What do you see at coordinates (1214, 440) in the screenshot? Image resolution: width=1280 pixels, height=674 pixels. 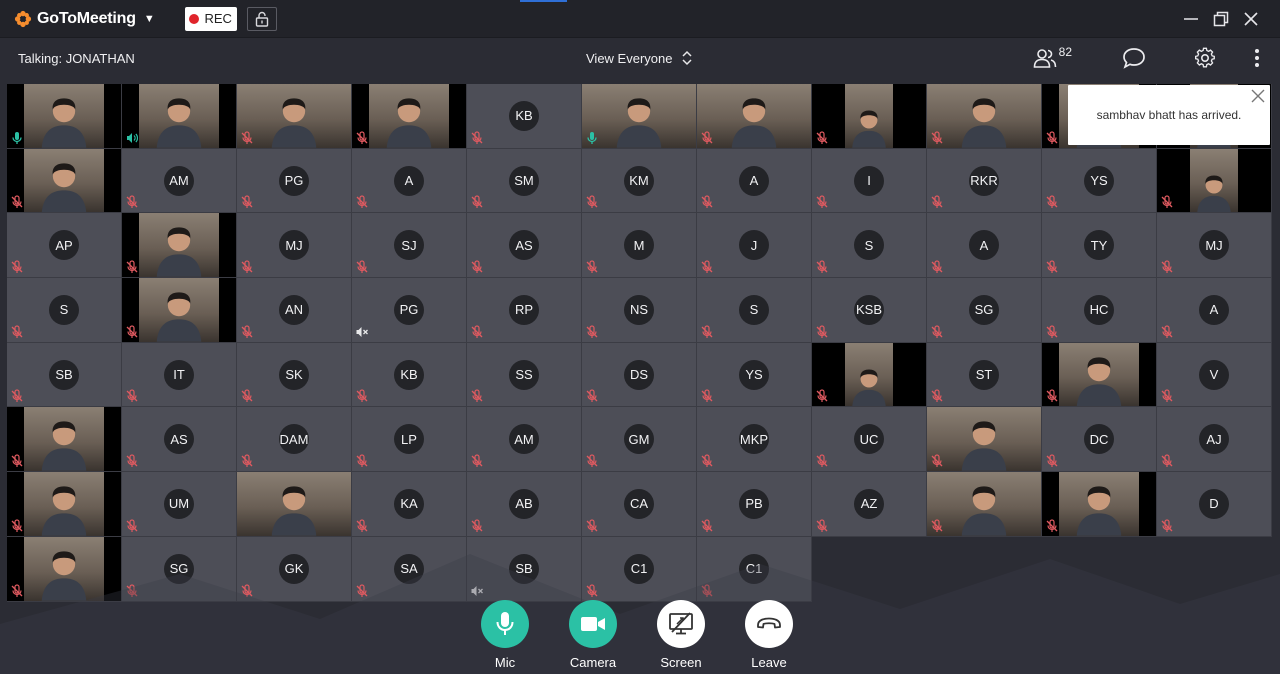 I see `participant-tile: AJ` at bounding box center [1214, 440].